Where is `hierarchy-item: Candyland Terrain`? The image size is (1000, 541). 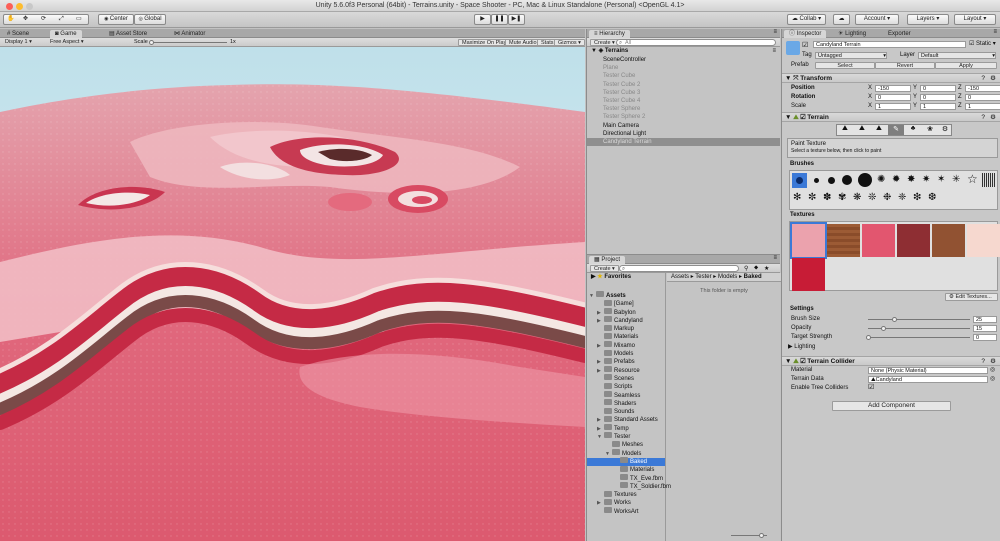
hierarchy-item: Candyland Terrain is located at coordinates (683, 142).